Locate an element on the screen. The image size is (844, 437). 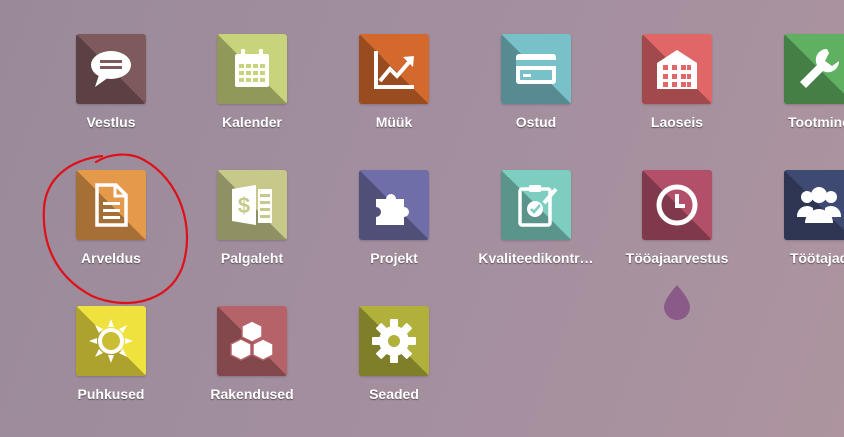
app-label: Rakendused is located at coordinates (252, 394).